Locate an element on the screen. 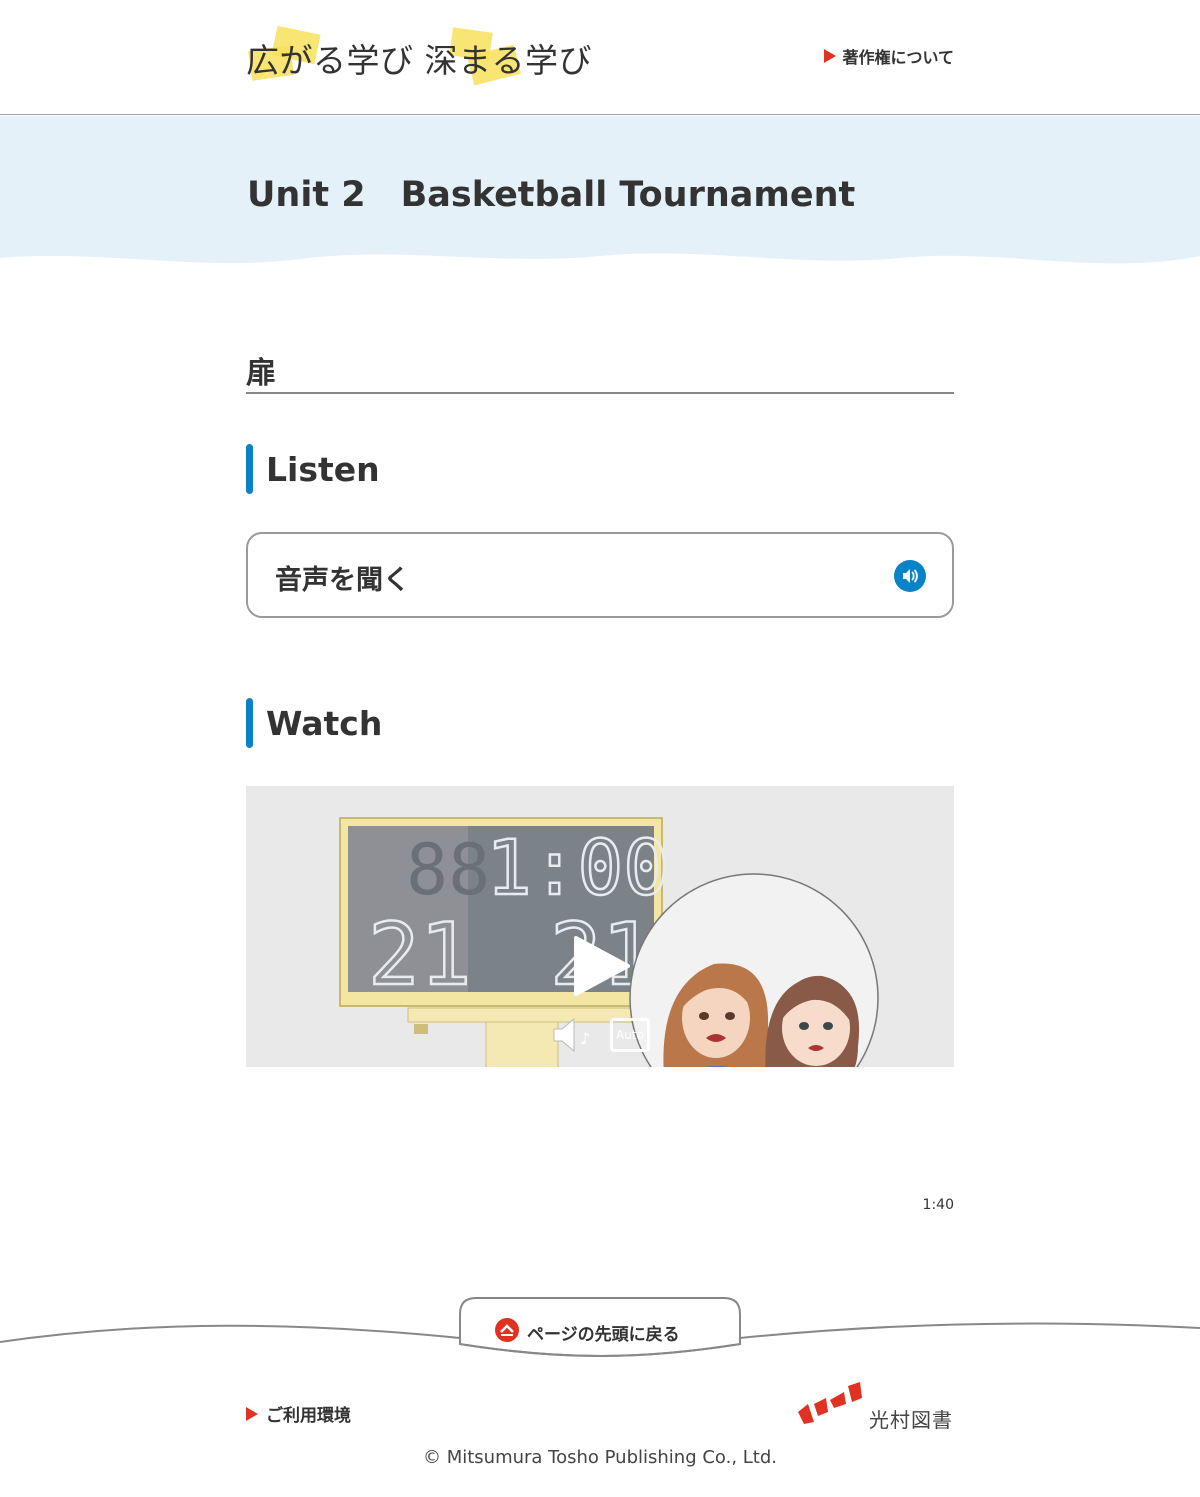 This screenshot has width=1200, height=1497. watch-heading-text: Watch is located at coordinates (324, 723).